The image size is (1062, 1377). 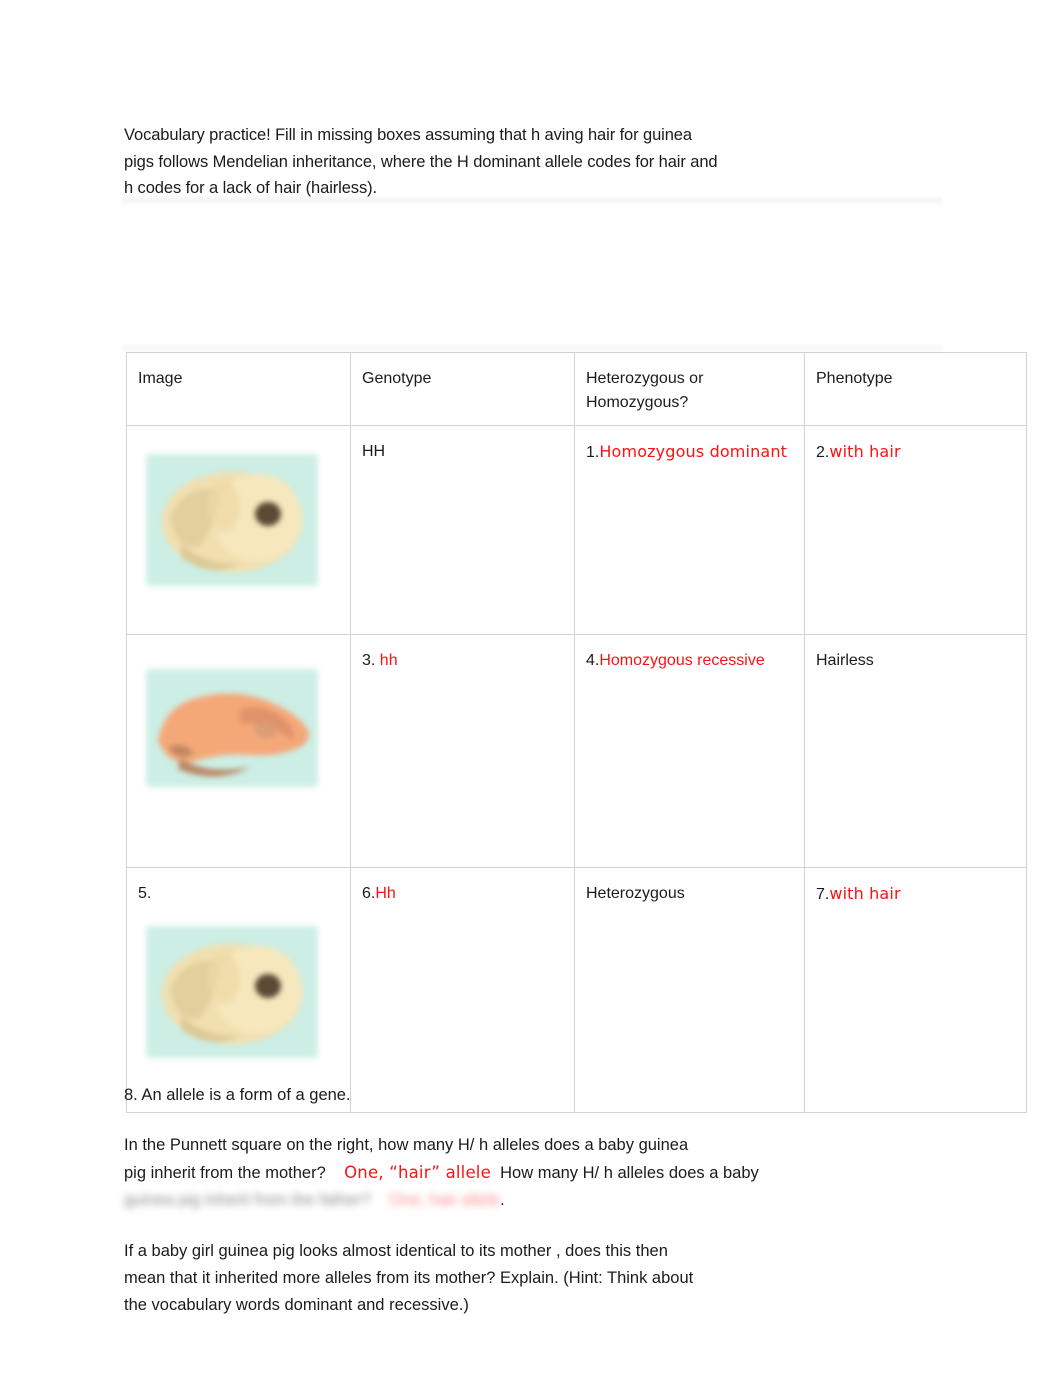 I want to click on zygosity-value-3: Heterozygous, so click(x=635, y=893).